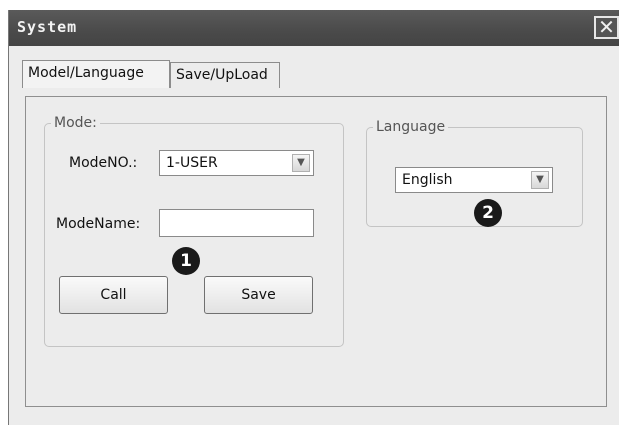 The image size is (619, 425). Describe the element at coordinates (236, 163) in the screenshot. I see `mode-no-select: 1-USER ▼` at that location.